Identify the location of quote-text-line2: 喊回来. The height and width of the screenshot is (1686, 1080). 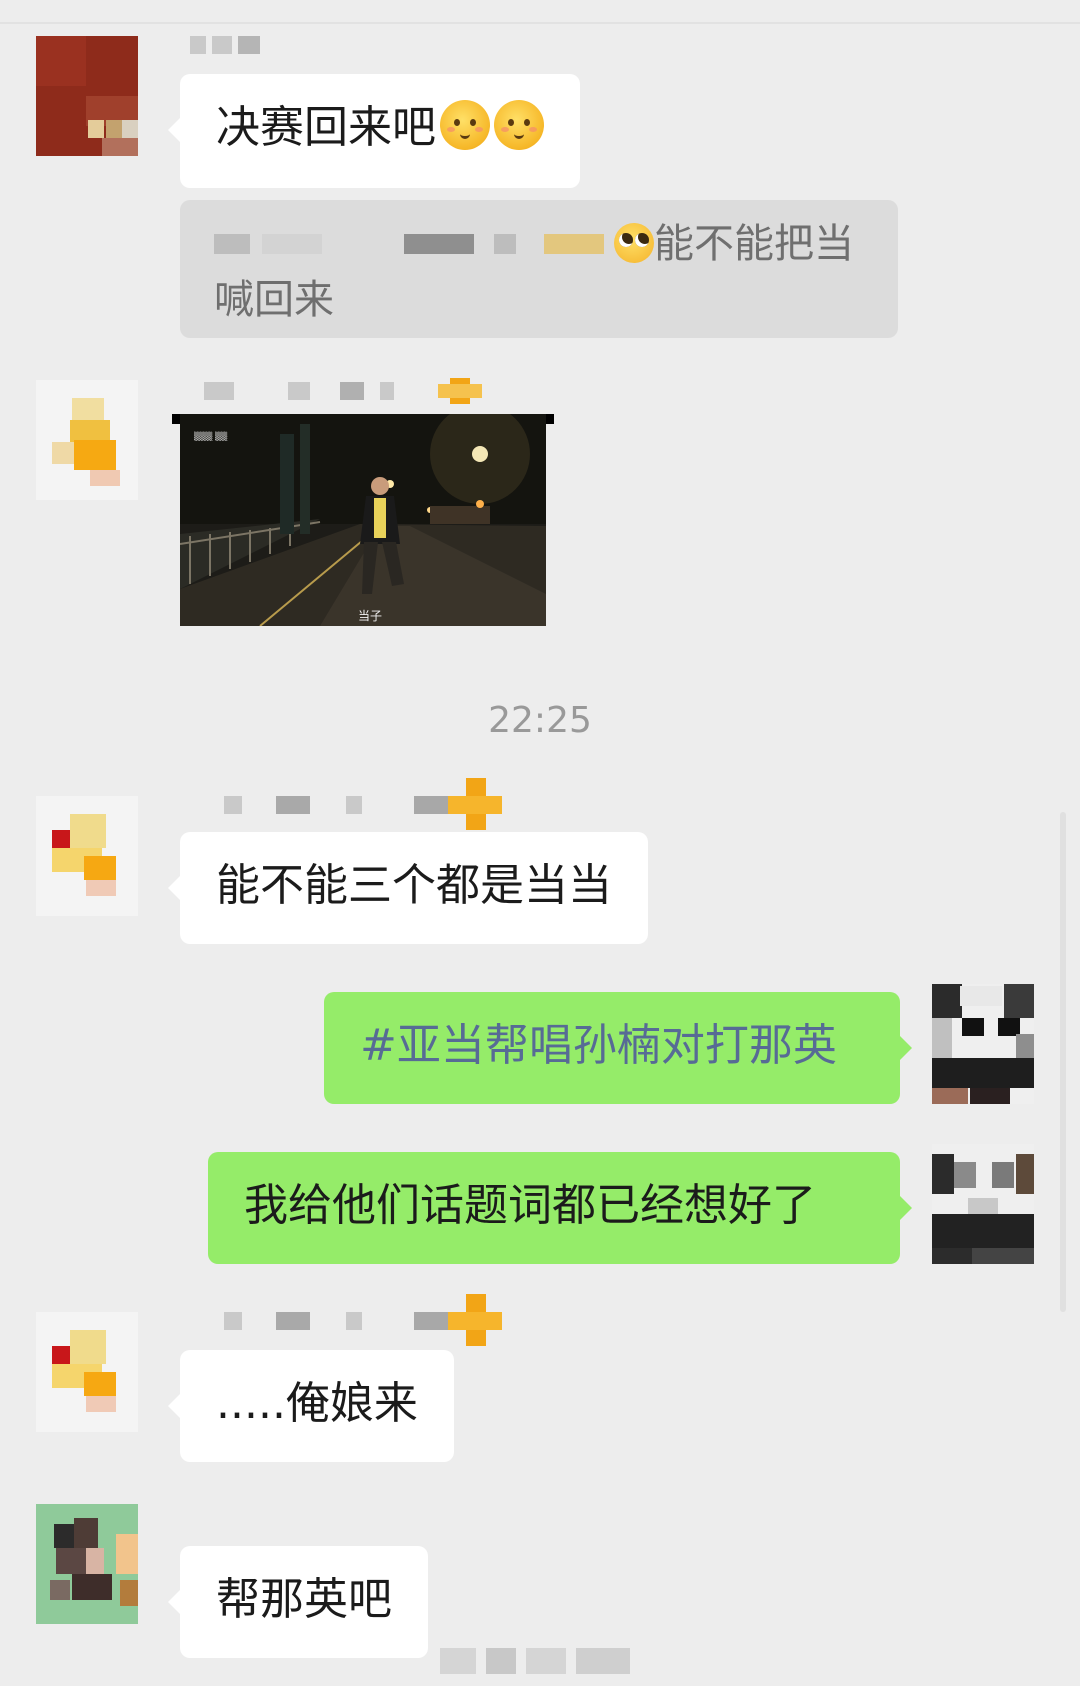
(274, 300).